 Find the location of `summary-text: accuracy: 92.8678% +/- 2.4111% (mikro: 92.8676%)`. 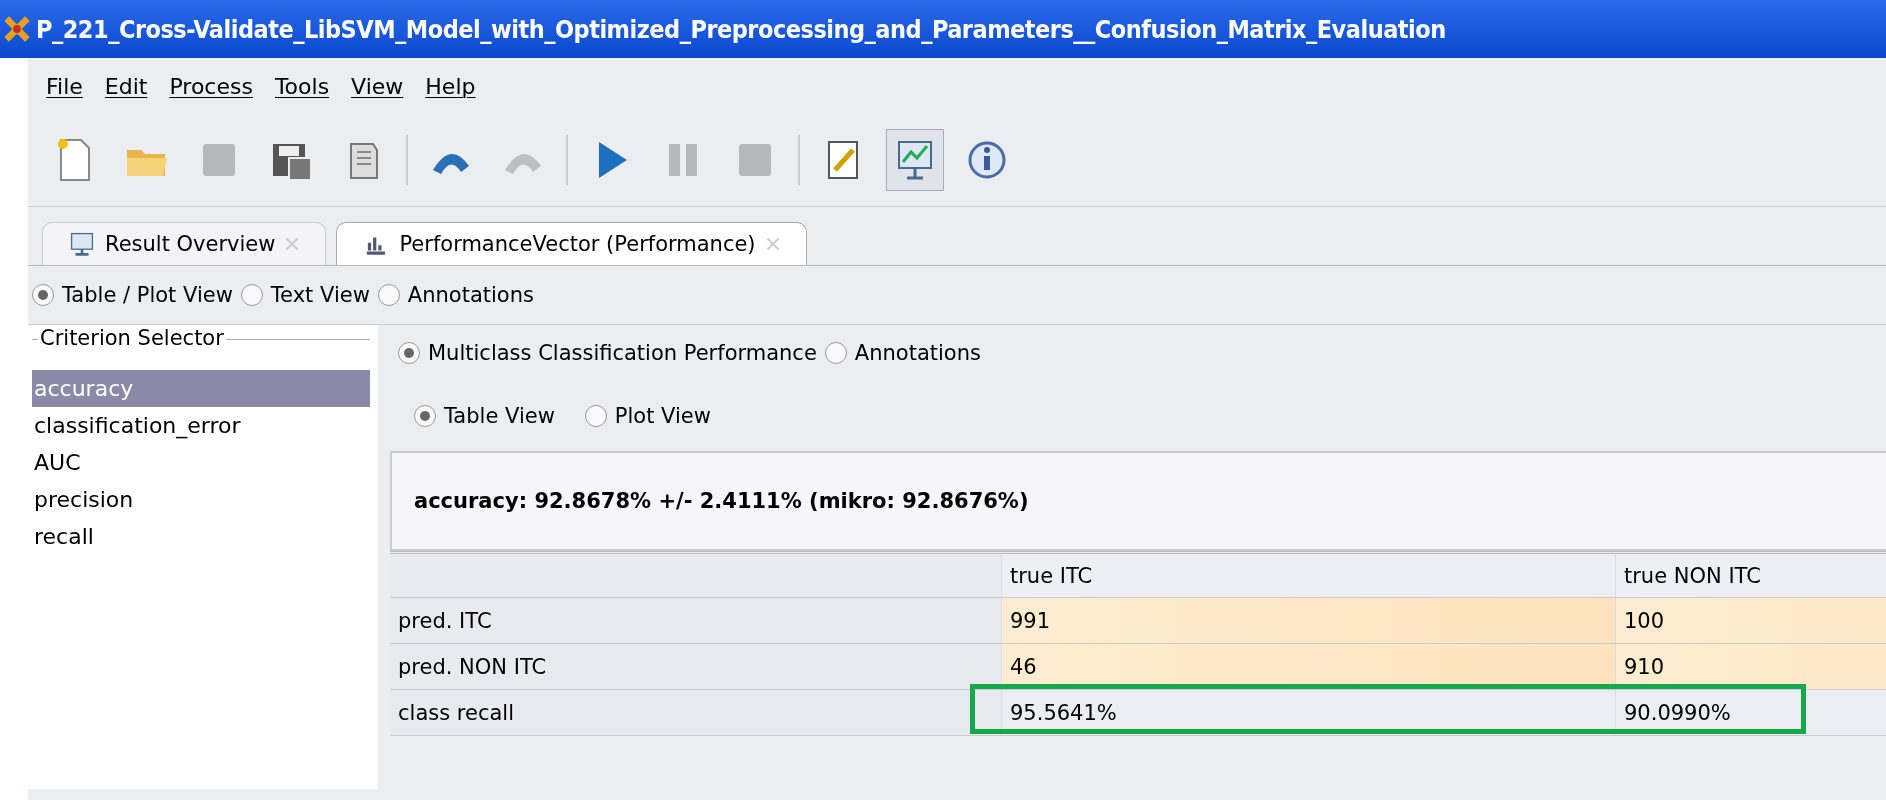

summary-text: accuracy: 92.8678% +/- 2.4111% (mikro: 92.8676%) is located at coordinates (1138, 501).